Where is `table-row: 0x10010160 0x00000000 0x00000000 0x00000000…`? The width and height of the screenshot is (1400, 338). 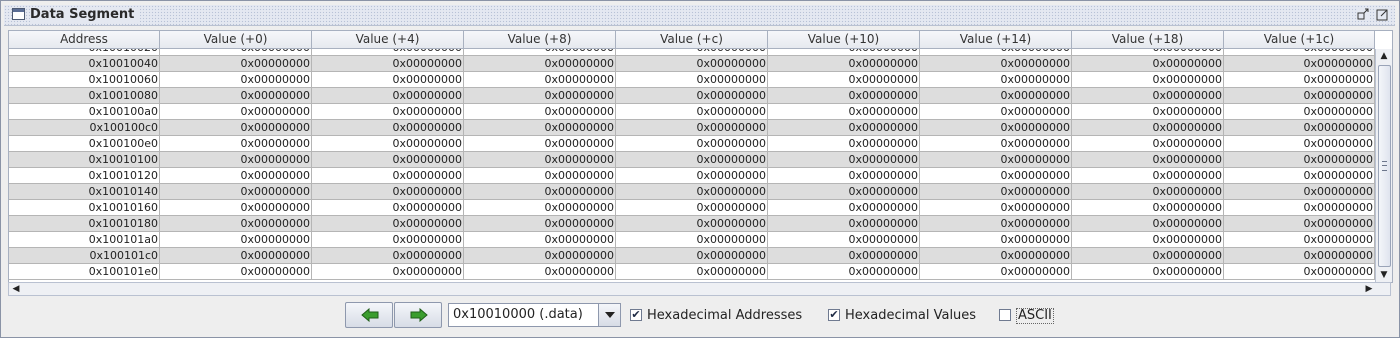
table-row: 0x10010160 0x00000000 0x00000000 0x00000000… is located at coordinates (692, 208).